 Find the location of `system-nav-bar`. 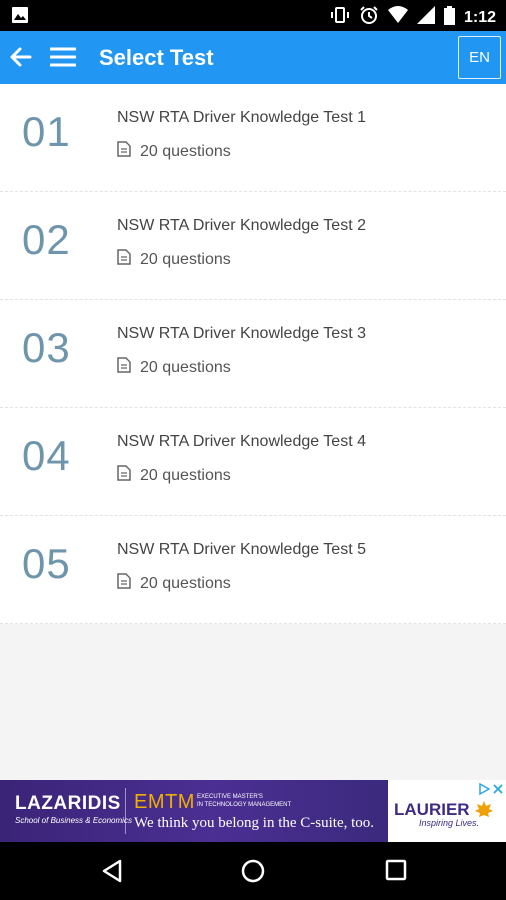

system-nav-bar is located at coordinates (253, 871).